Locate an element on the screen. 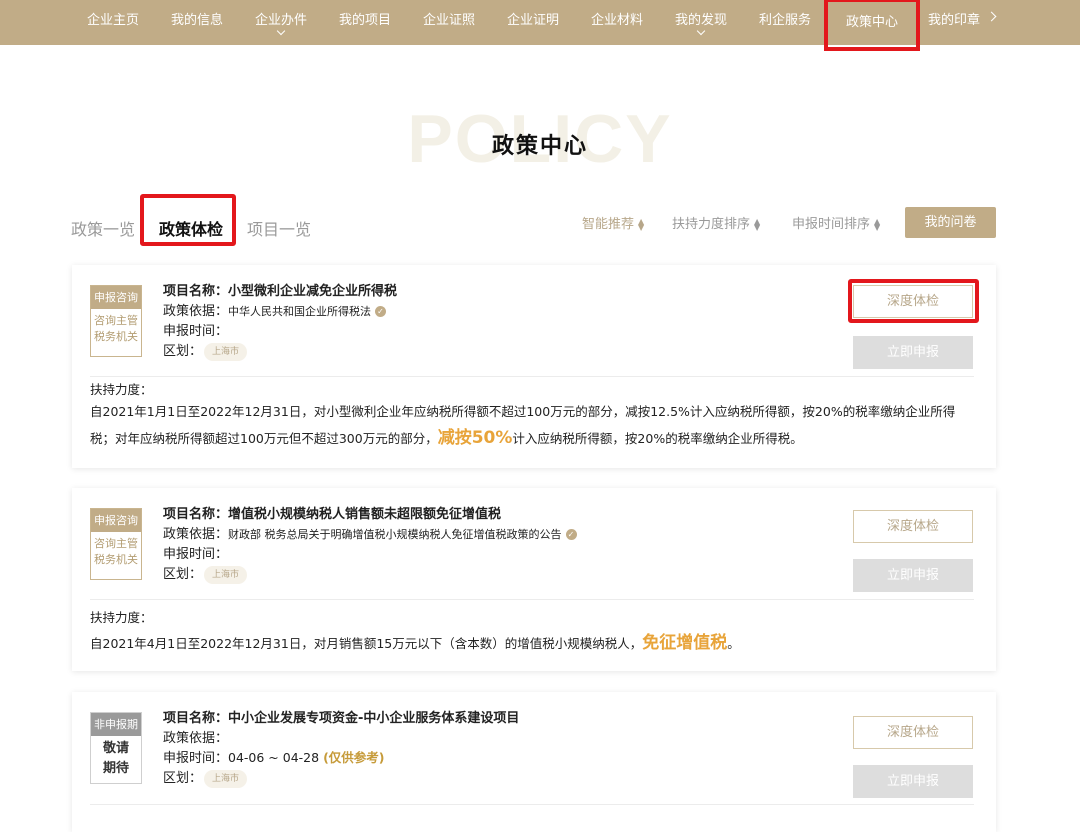 The image size is (1080, 832). status-badge: 非申报期 敬请 期待 is located at coordinates (116, 748).